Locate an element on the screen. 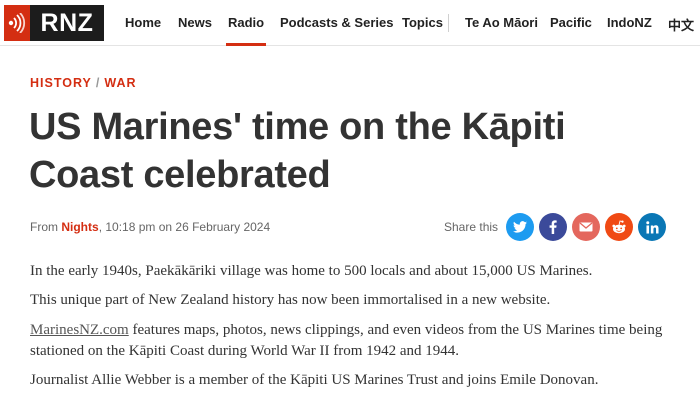 The width and height of the screenshot is (700, 400). share-label: Share this is located at coordinates (471, 227).